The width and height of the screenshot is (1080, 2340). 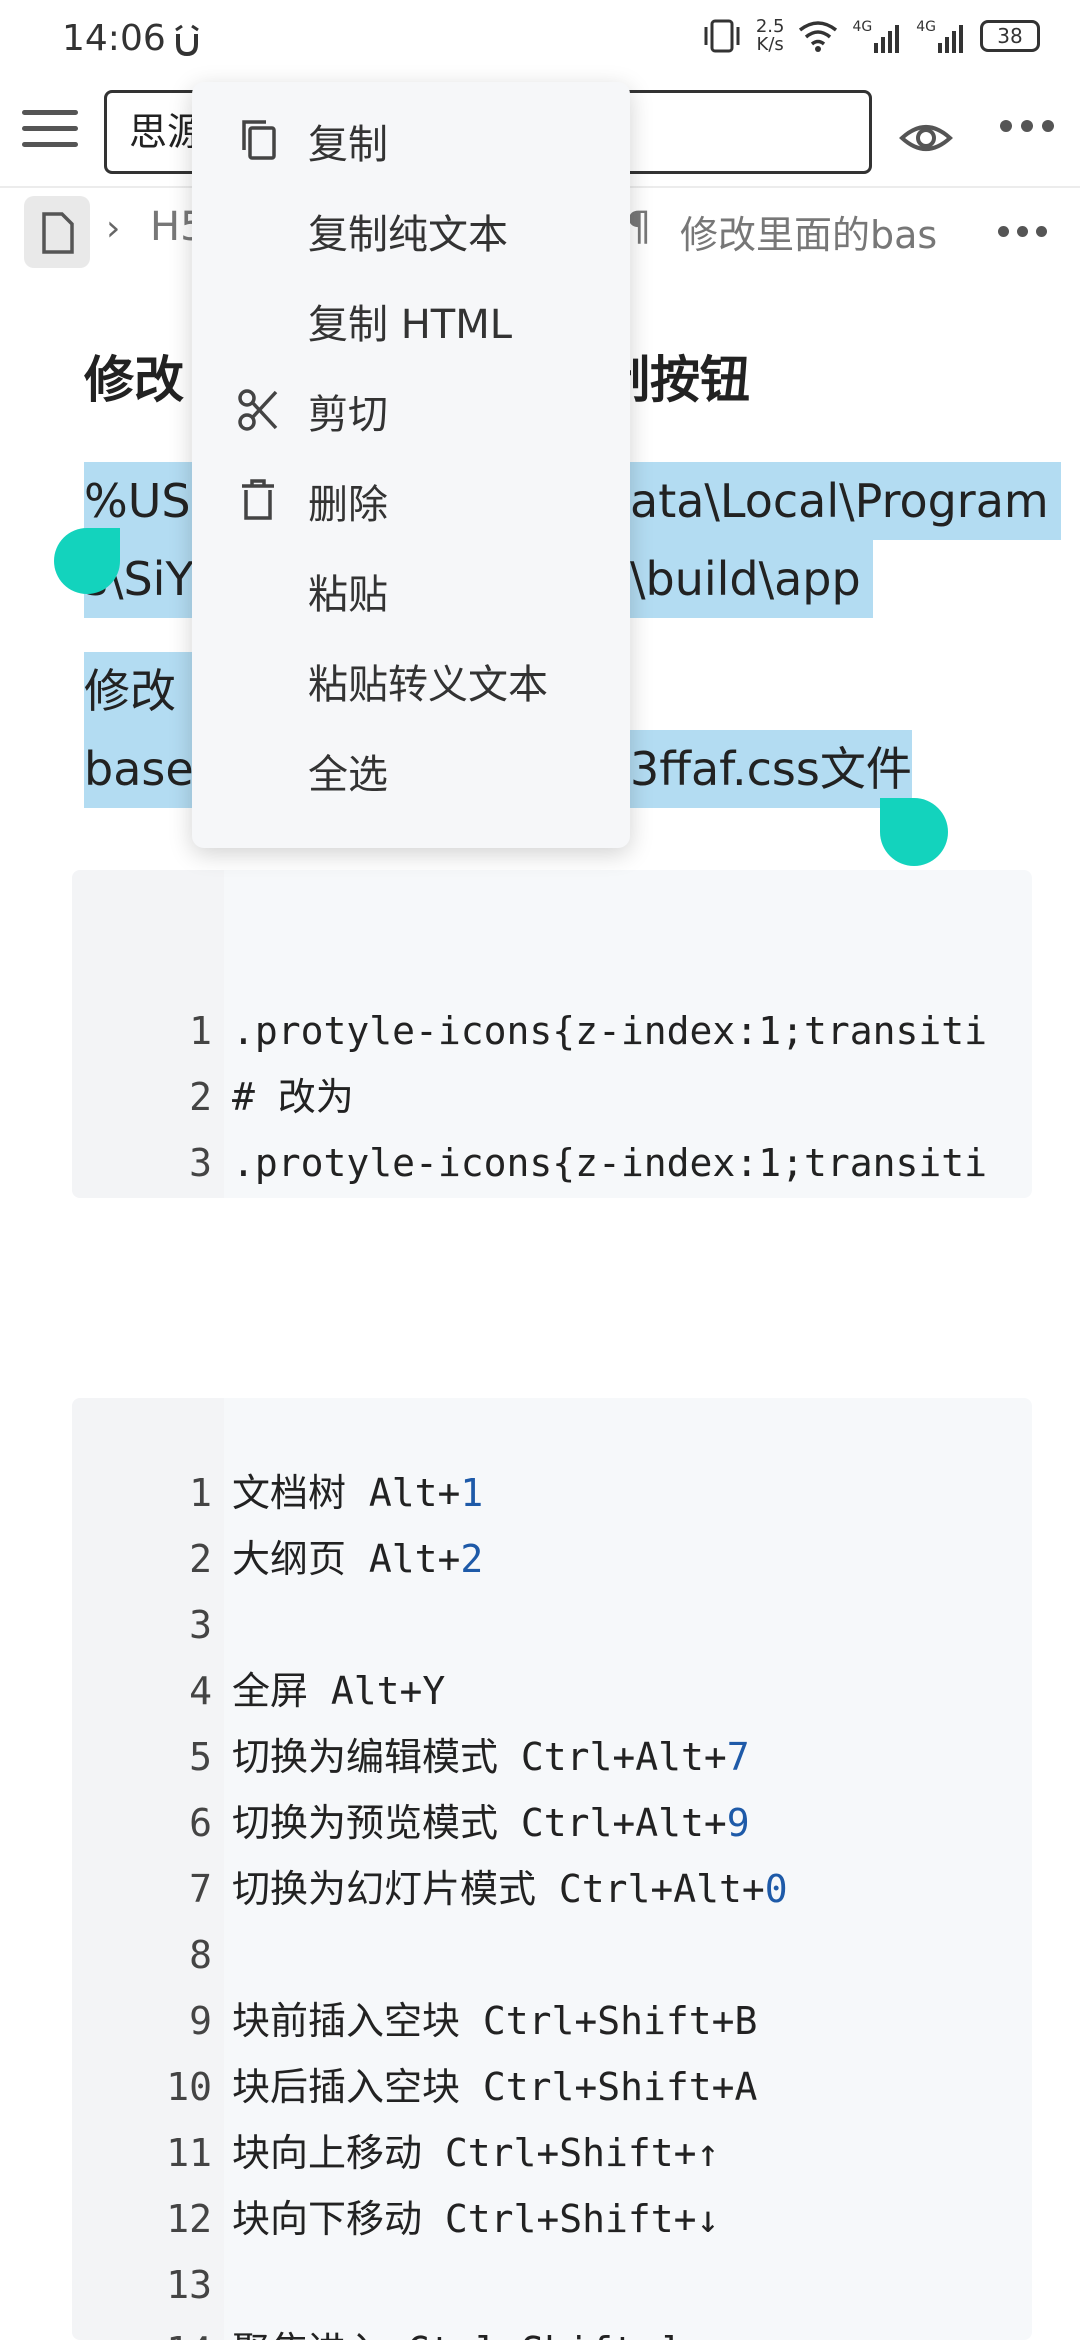 What do you see at coordinates (738, 1757) in the screenshot?
I see `code-number: 7` at bounding box center [738, 1757].